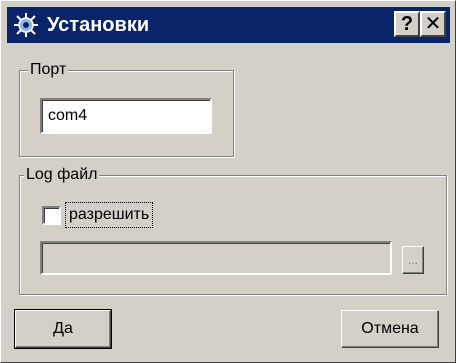 The height and width of the screenshot is (363, 456). I want to click on help-button: ?, so click(407, 24).